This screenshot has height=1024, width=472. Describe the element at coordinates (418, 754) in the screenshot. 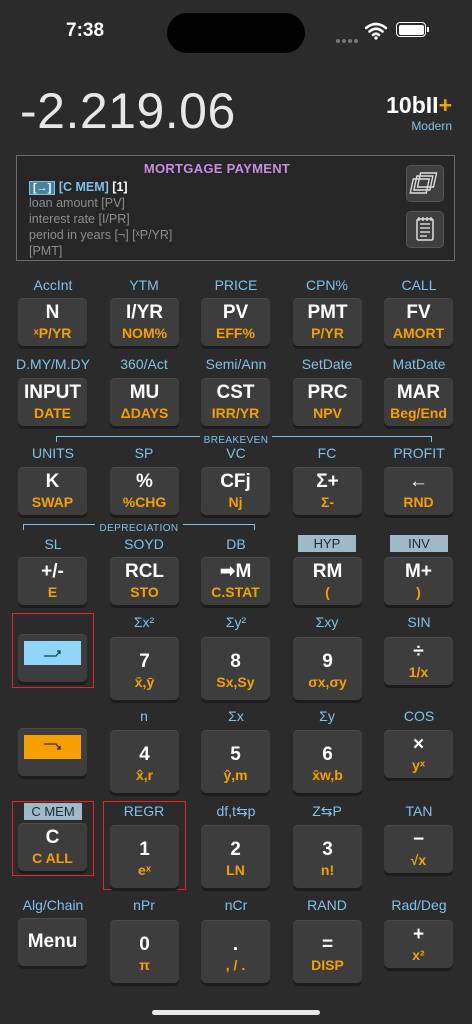

I see `key-multiply: × yˣ` at that location.